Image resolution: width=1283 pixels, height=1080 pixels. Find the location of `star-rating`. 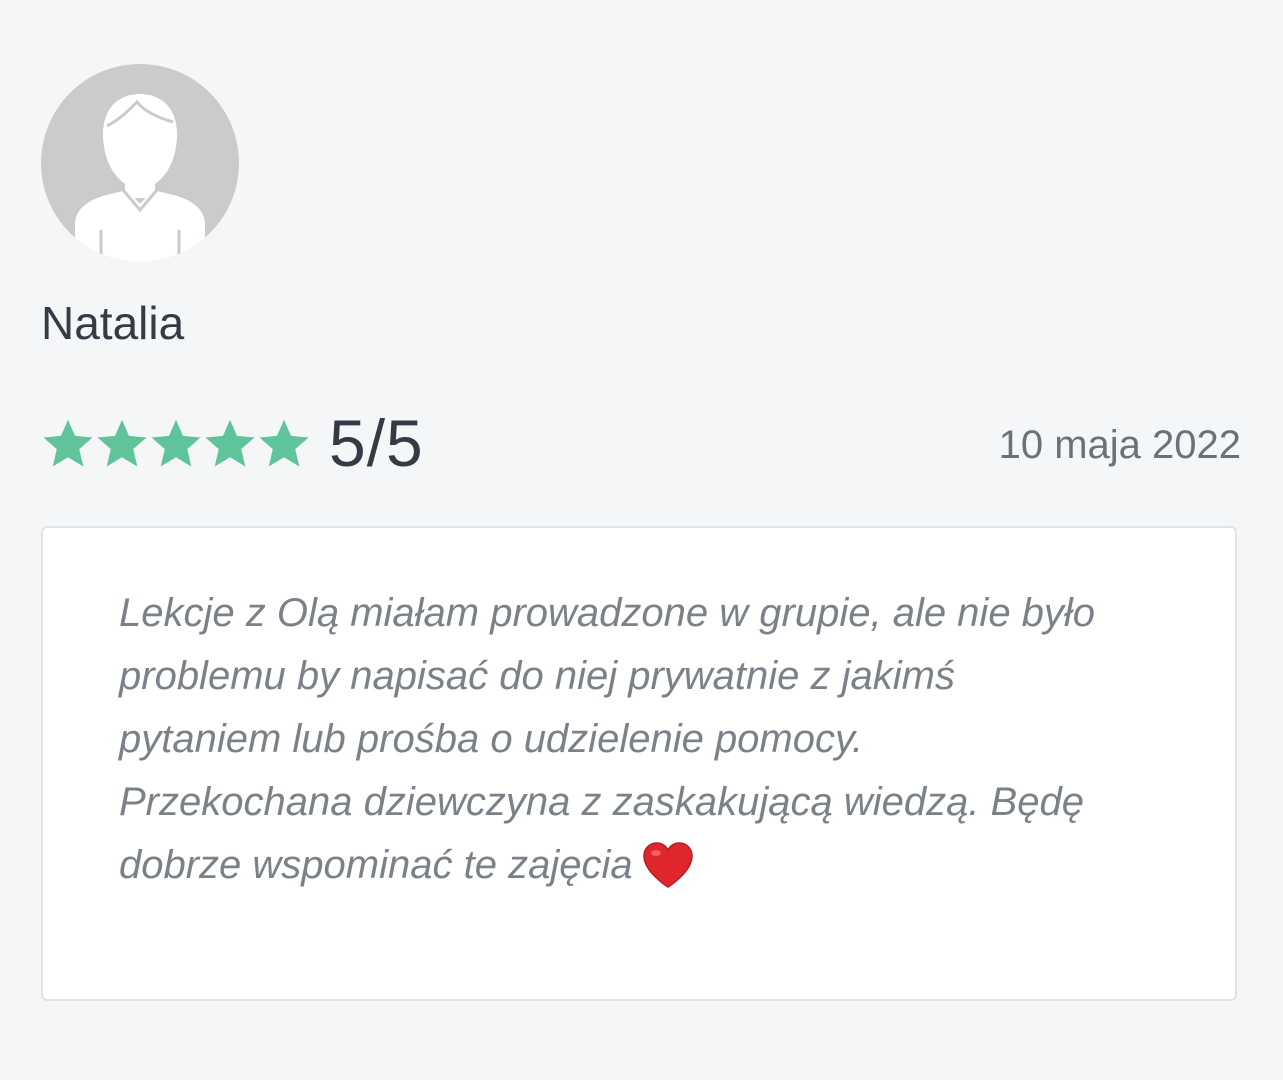

star-rating is located at coordinates (176, 444).